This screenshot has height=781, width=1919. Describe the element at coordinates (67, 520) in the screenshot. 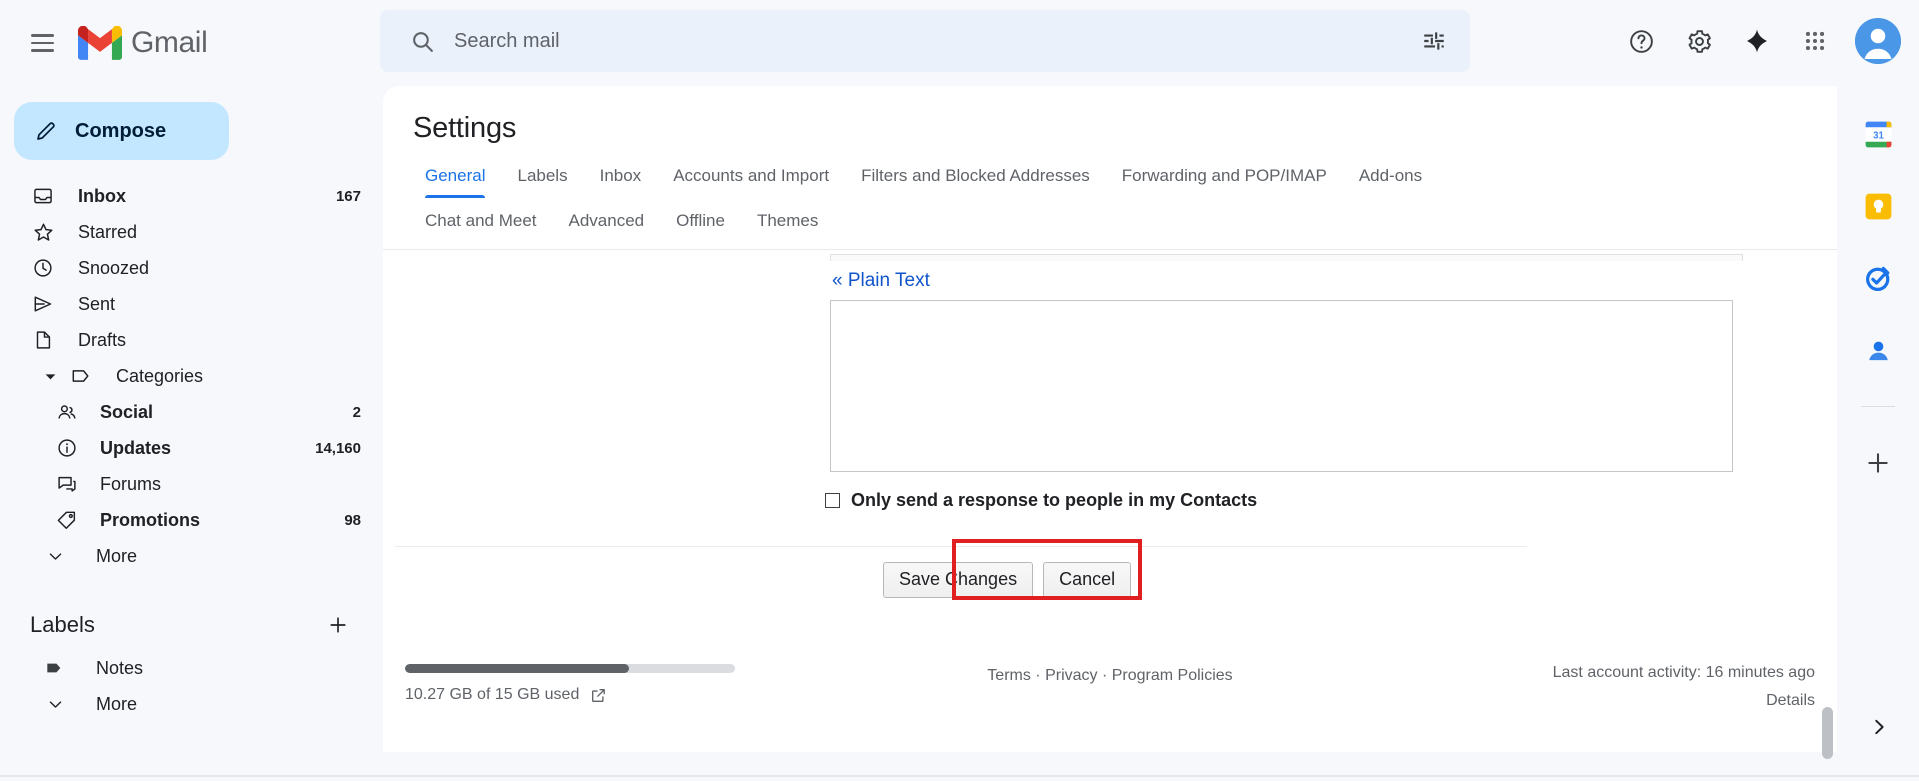

I see `price-tag-icon` at that location.